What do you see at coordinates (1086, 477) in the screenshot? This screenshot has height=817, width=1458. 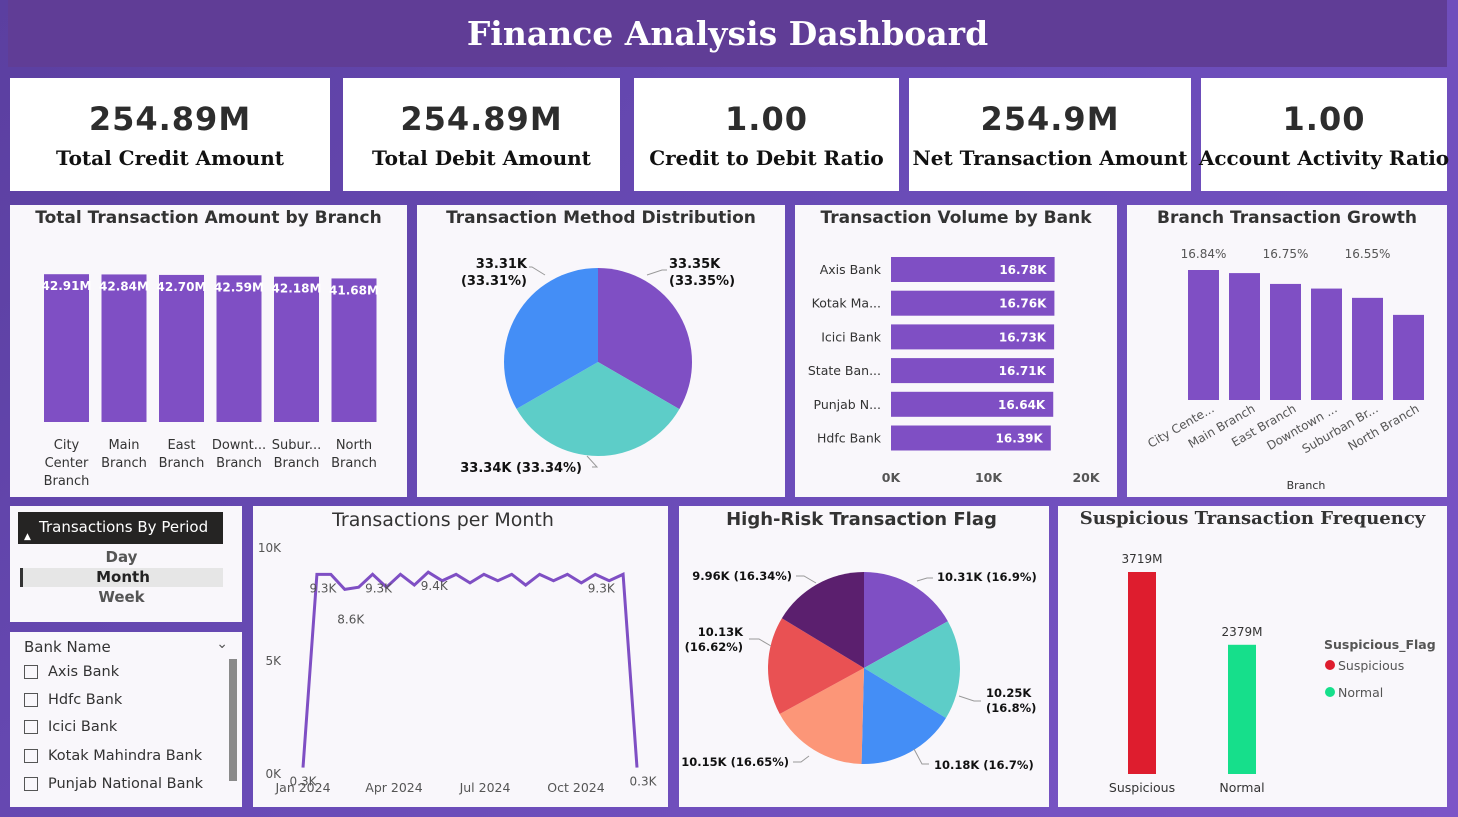 I see `tick-label: 20K` at bounding box center [1086, 477].